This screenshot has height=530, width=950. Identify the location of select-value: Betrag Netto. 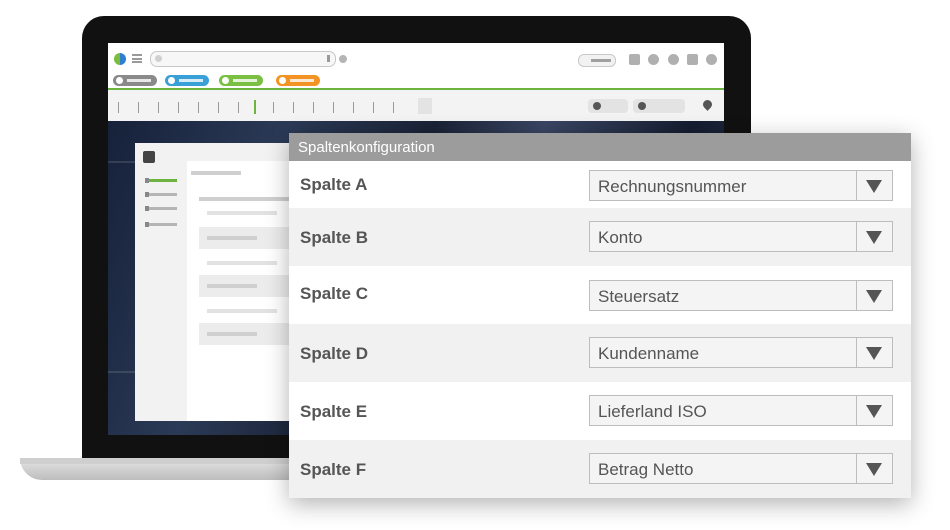
(646, 469).